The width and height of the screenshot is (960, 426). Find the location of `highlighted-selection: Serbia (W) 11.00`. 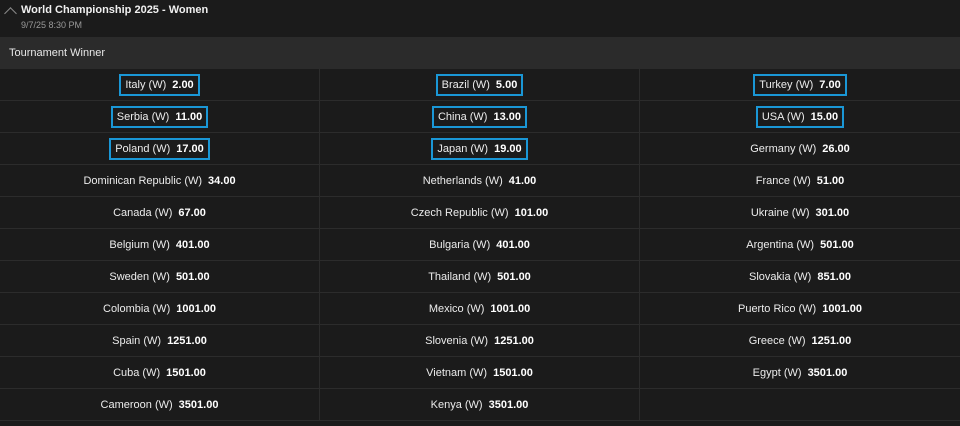

highlighted-selection: Serbia (W) 11.00 is located at coordinates (159, 116).